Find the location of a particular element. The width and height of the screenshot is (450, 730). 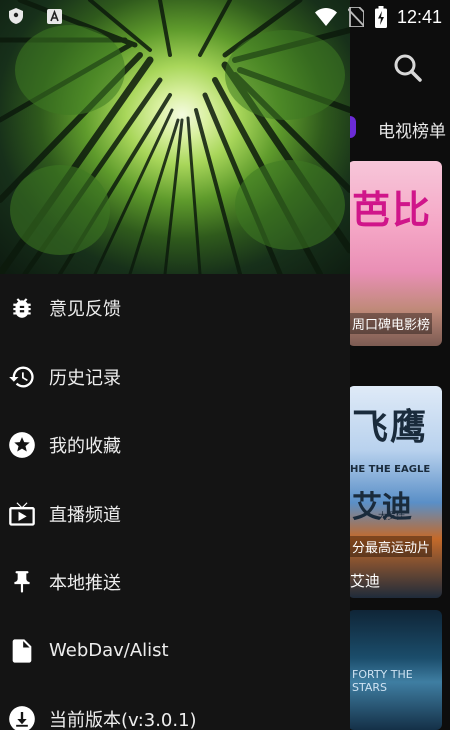

menu-item-label: WebDav/Alist is located at coordinates (109, 651).